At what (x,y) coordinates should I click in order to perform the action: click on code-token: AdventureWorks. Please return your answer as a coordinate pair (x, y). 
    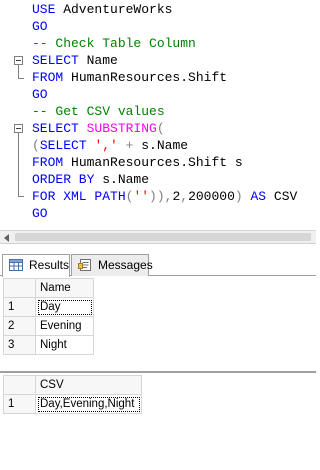
    Looking at the image, I should click on (114, 9).